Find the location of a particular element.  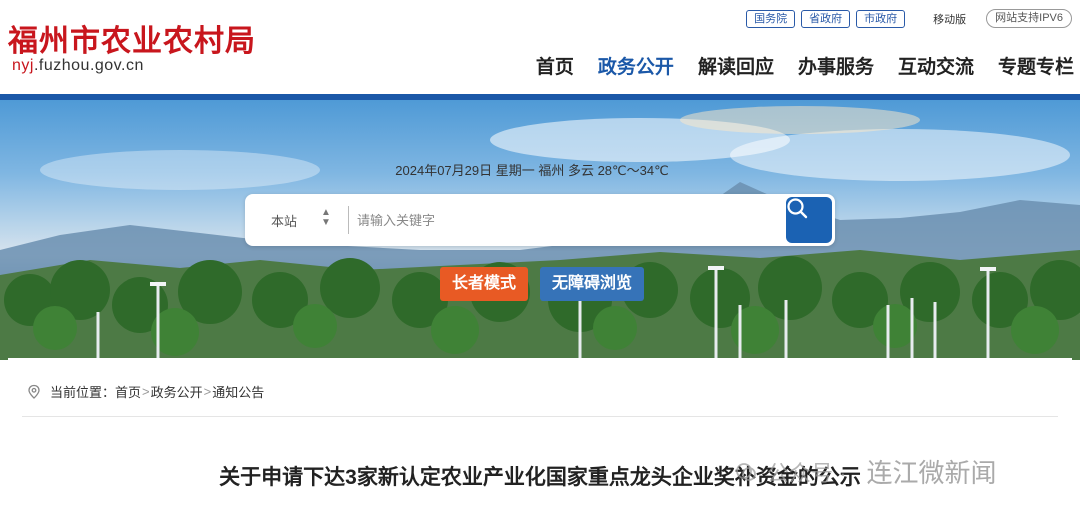

search-bar: 本站 ▲ ▼ is located at coordinates (540, 220).